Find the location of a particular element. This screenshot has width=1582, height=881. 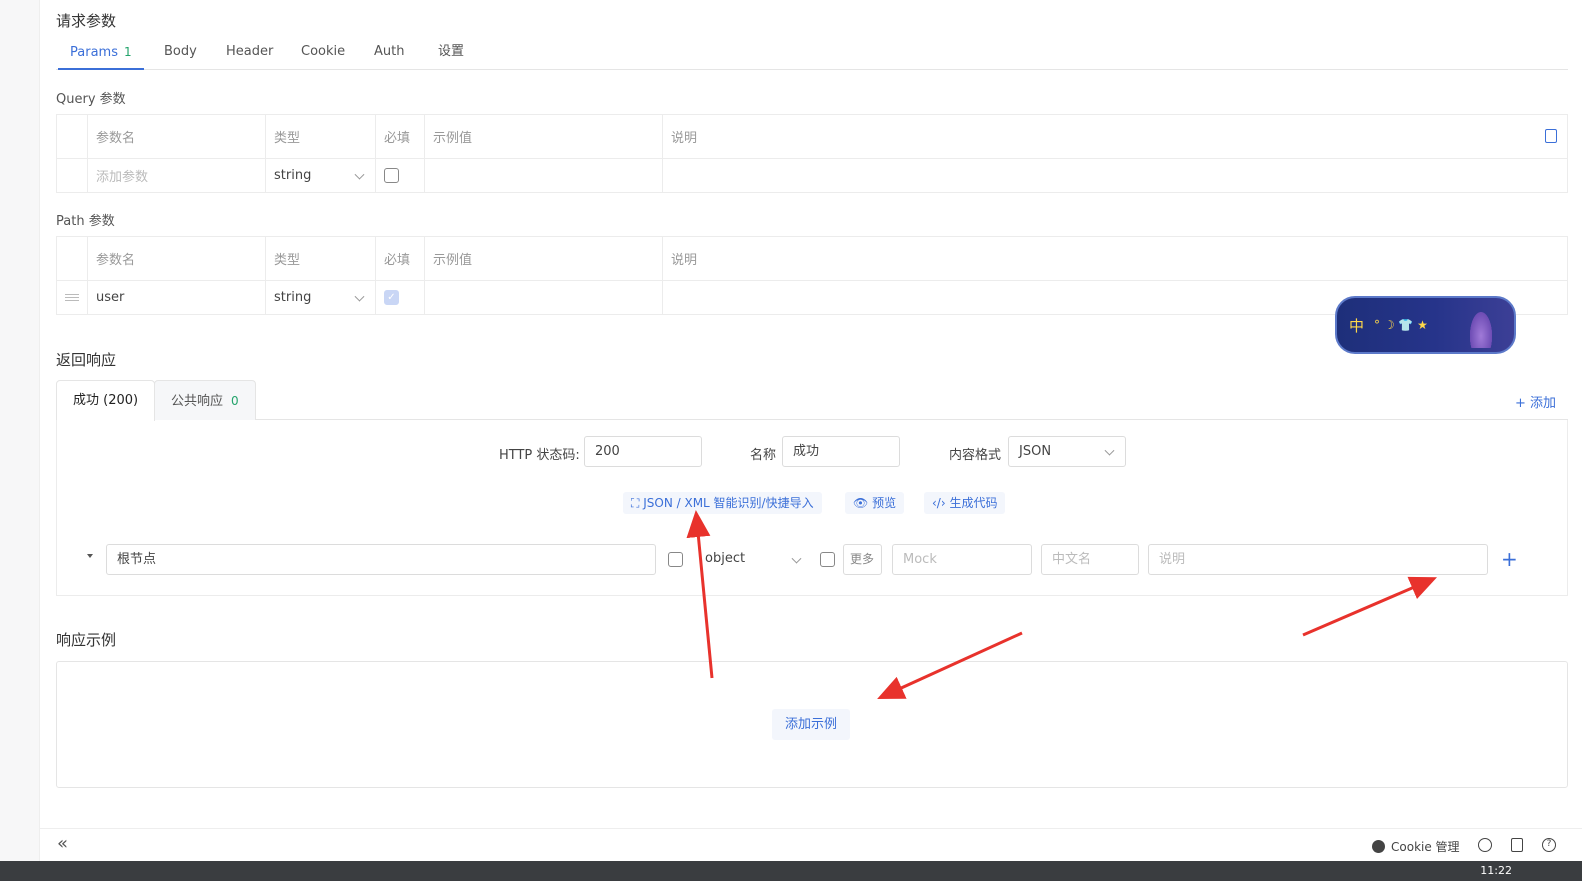

tab-params: Params 1 is located at coordinates (101, 53).